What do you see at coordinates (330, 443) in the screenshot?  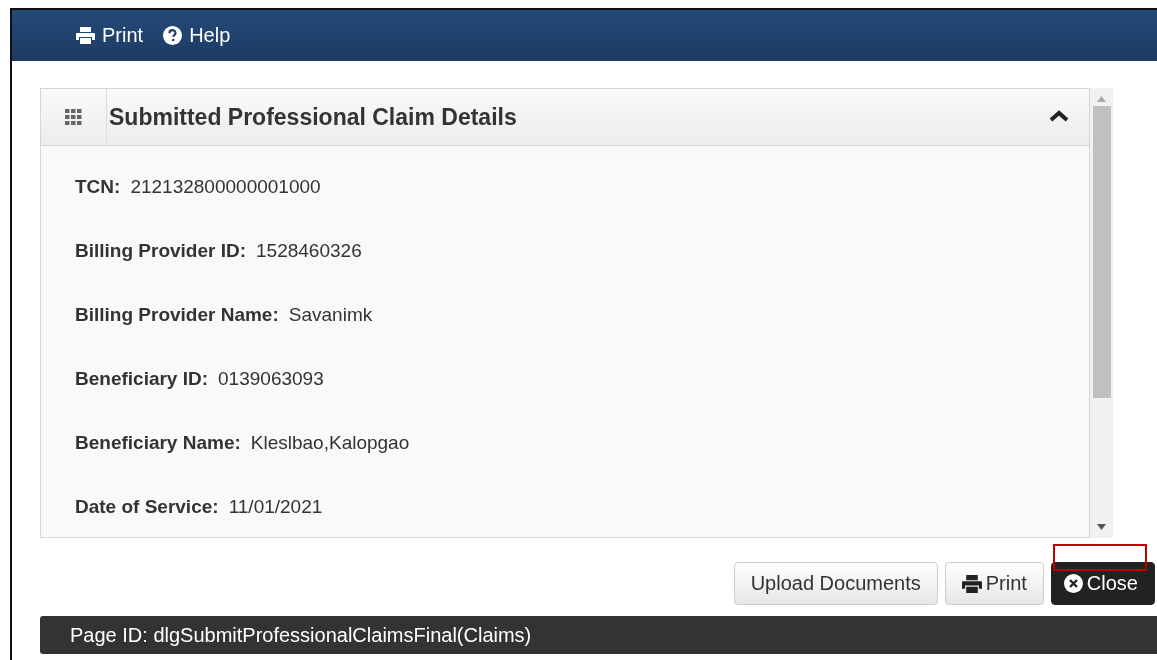 I see `field-value: Kleslbao,Kalopgao` at bounding box center [330, 443].